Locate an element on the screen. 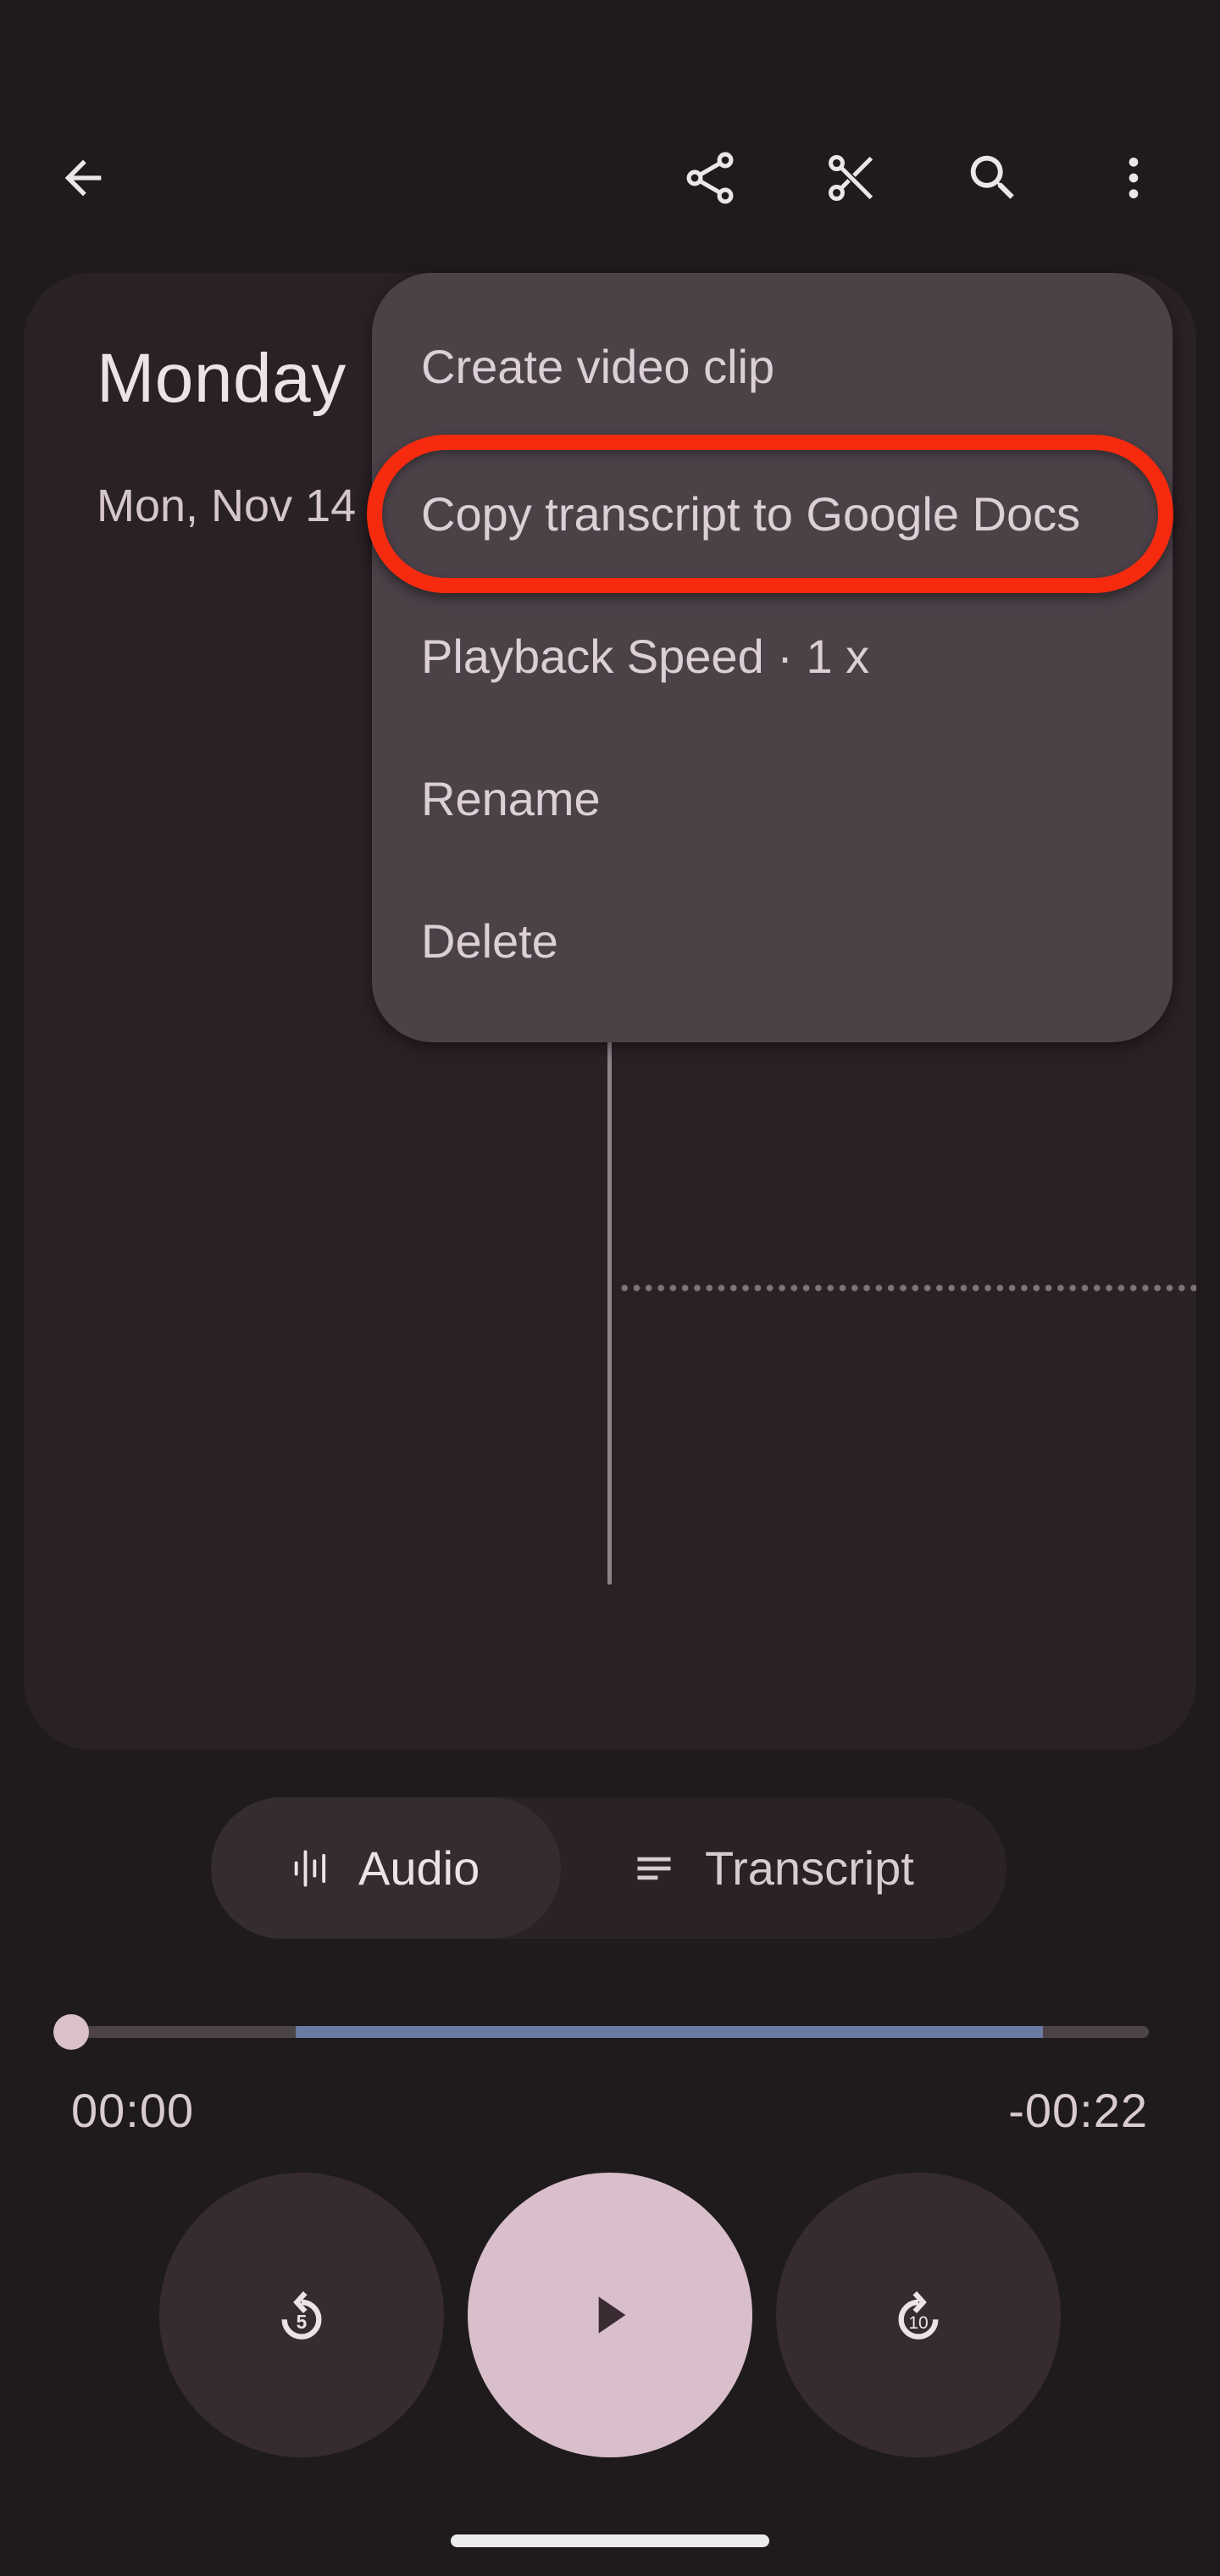 Image resolution: width=1220 pixels, height=2576 pixels. more-vertical-icon is located at coordinates (1133, 178).